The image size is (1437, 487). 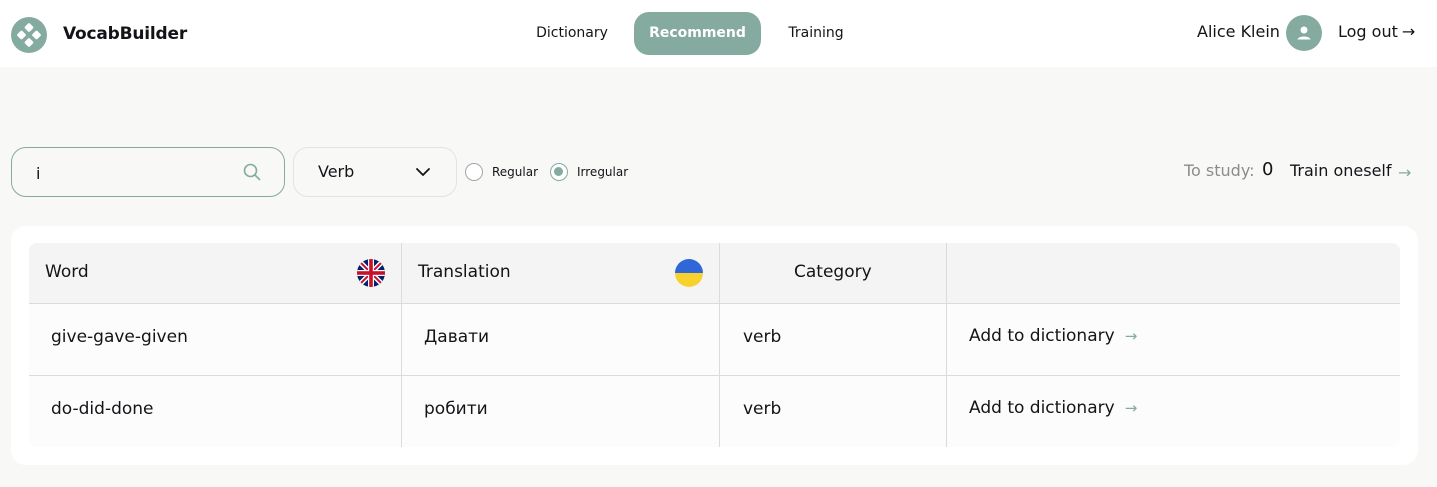 I want to click on category-select-value: Verb, so click(x=336, y=171).